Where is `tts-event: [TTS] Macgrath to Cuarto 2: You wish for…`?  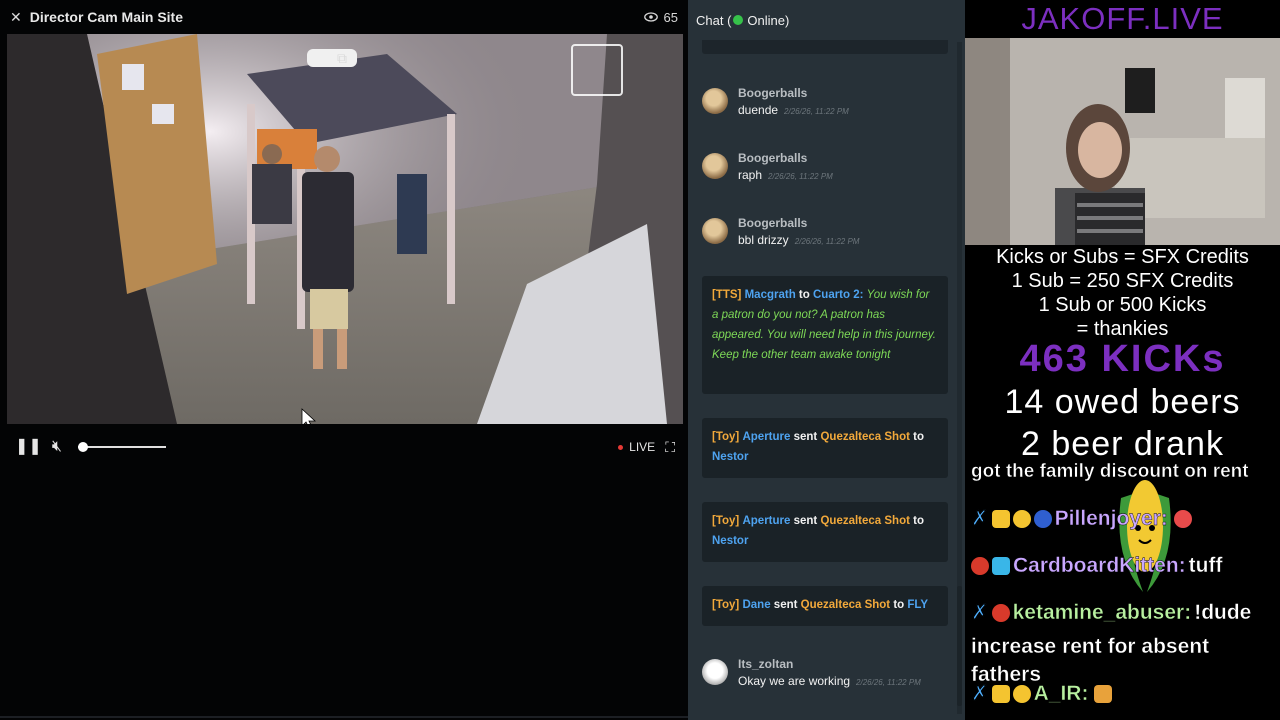
tts-event: [TTS] Macgrath to Cuarto 2: You wish for… is located at coordinates (825, 335).